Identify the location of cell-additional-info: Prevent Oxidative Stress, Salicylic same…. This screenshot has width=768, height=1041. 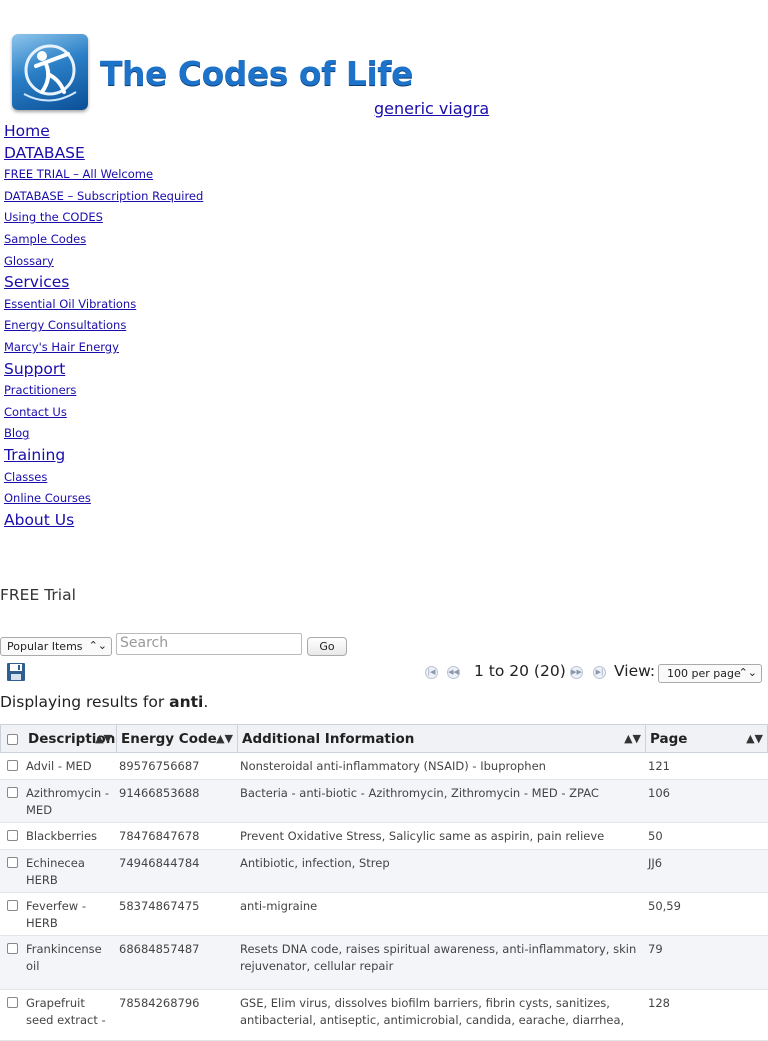
(422, 836).